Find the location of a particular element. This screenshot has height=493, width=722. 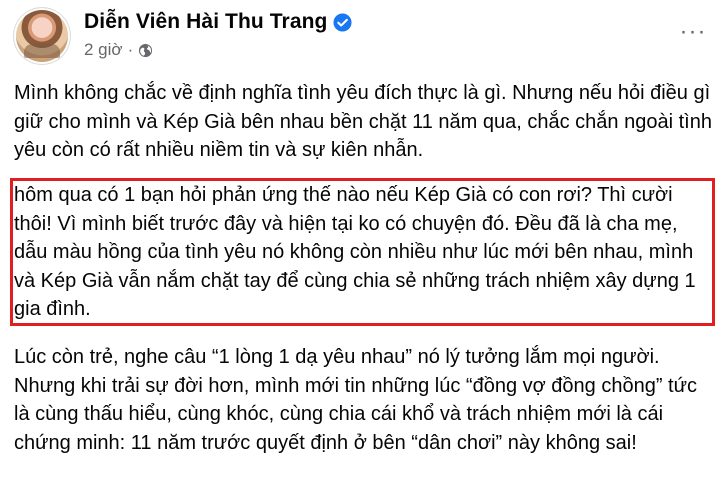

more-options-icon: ··· is located at coordinates (693, 31).